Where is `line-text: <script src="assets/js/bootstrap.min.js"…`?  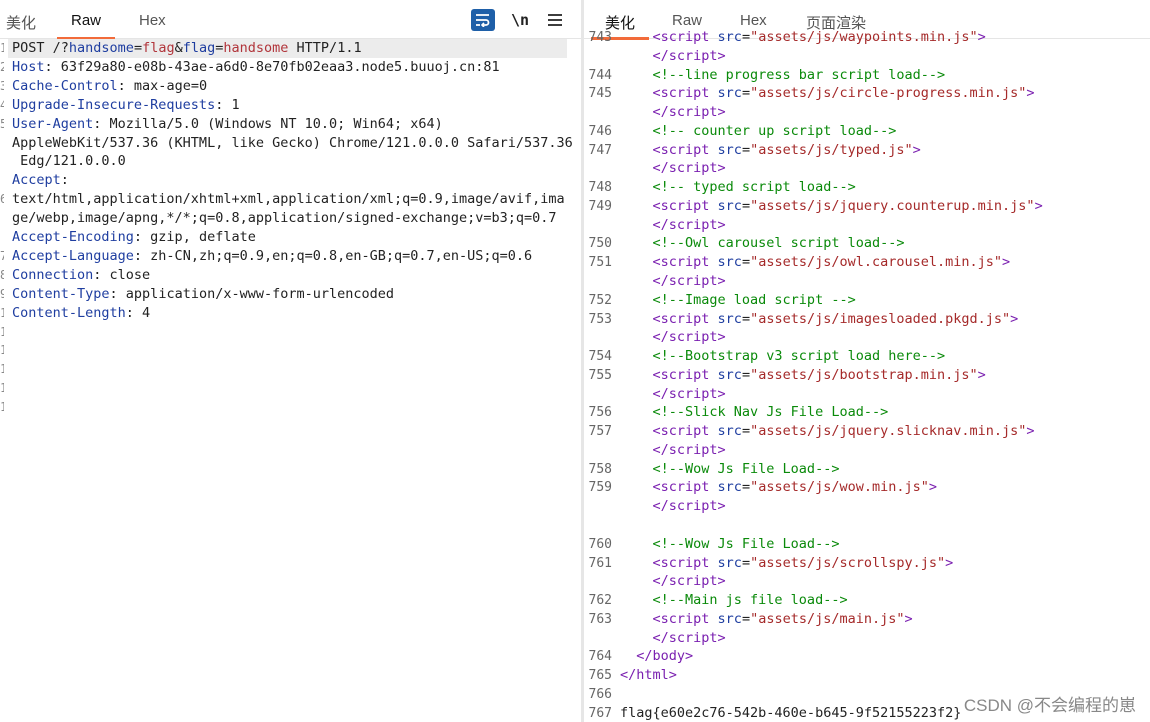 line-text: <script src="assets/js/bootstrap.min.js"… is located at coordinates (803, 375).